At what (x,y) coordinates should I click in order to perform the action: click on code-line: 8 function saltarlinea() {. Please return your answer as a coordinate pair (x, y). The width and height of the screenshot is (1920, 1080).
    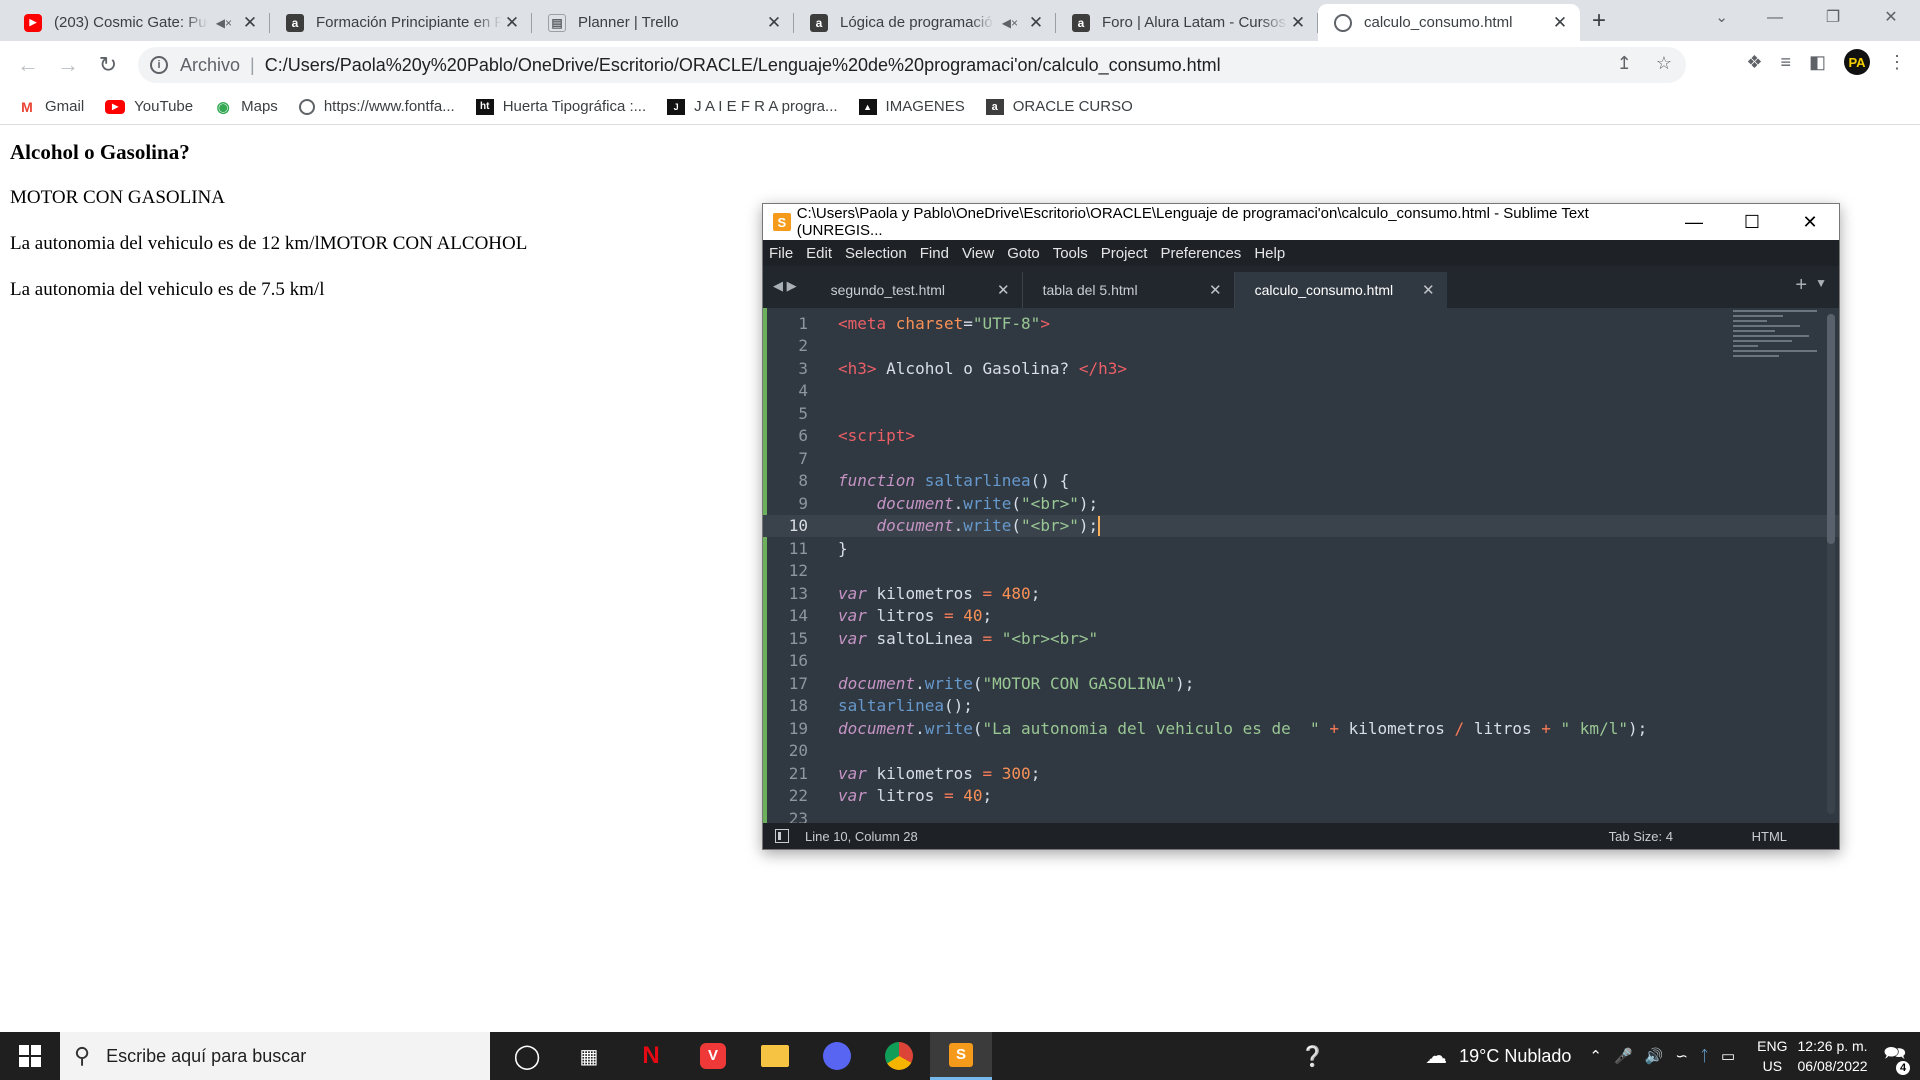
    Looking at the image, I should click on (1301, 481).